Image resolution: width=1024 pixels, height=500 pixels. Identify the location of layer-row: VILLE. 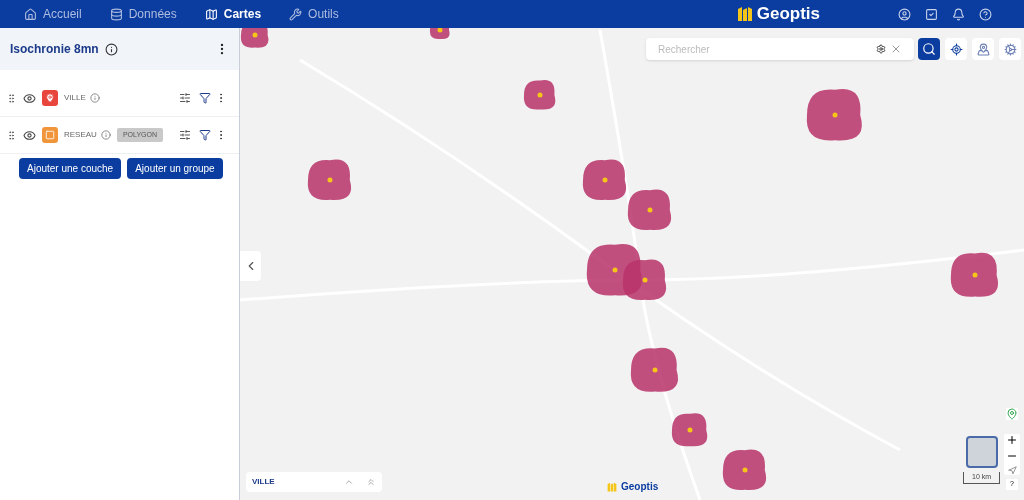
(119, 98).